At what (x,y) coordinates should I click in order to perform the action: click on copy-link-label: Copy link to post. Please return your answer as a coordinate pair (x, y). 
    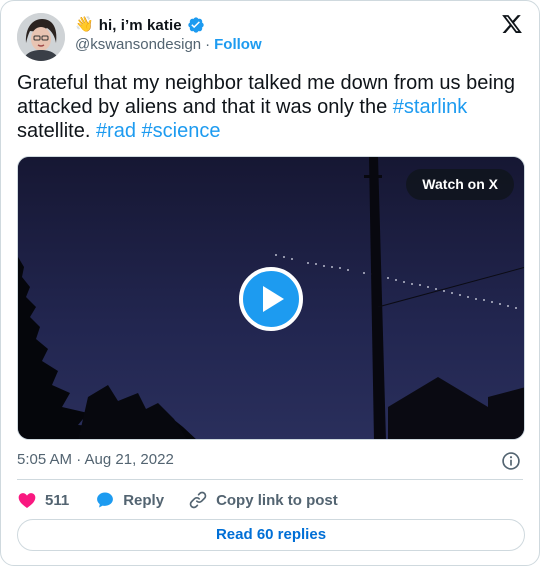
    Looking at the image, I should click on (277, 500).